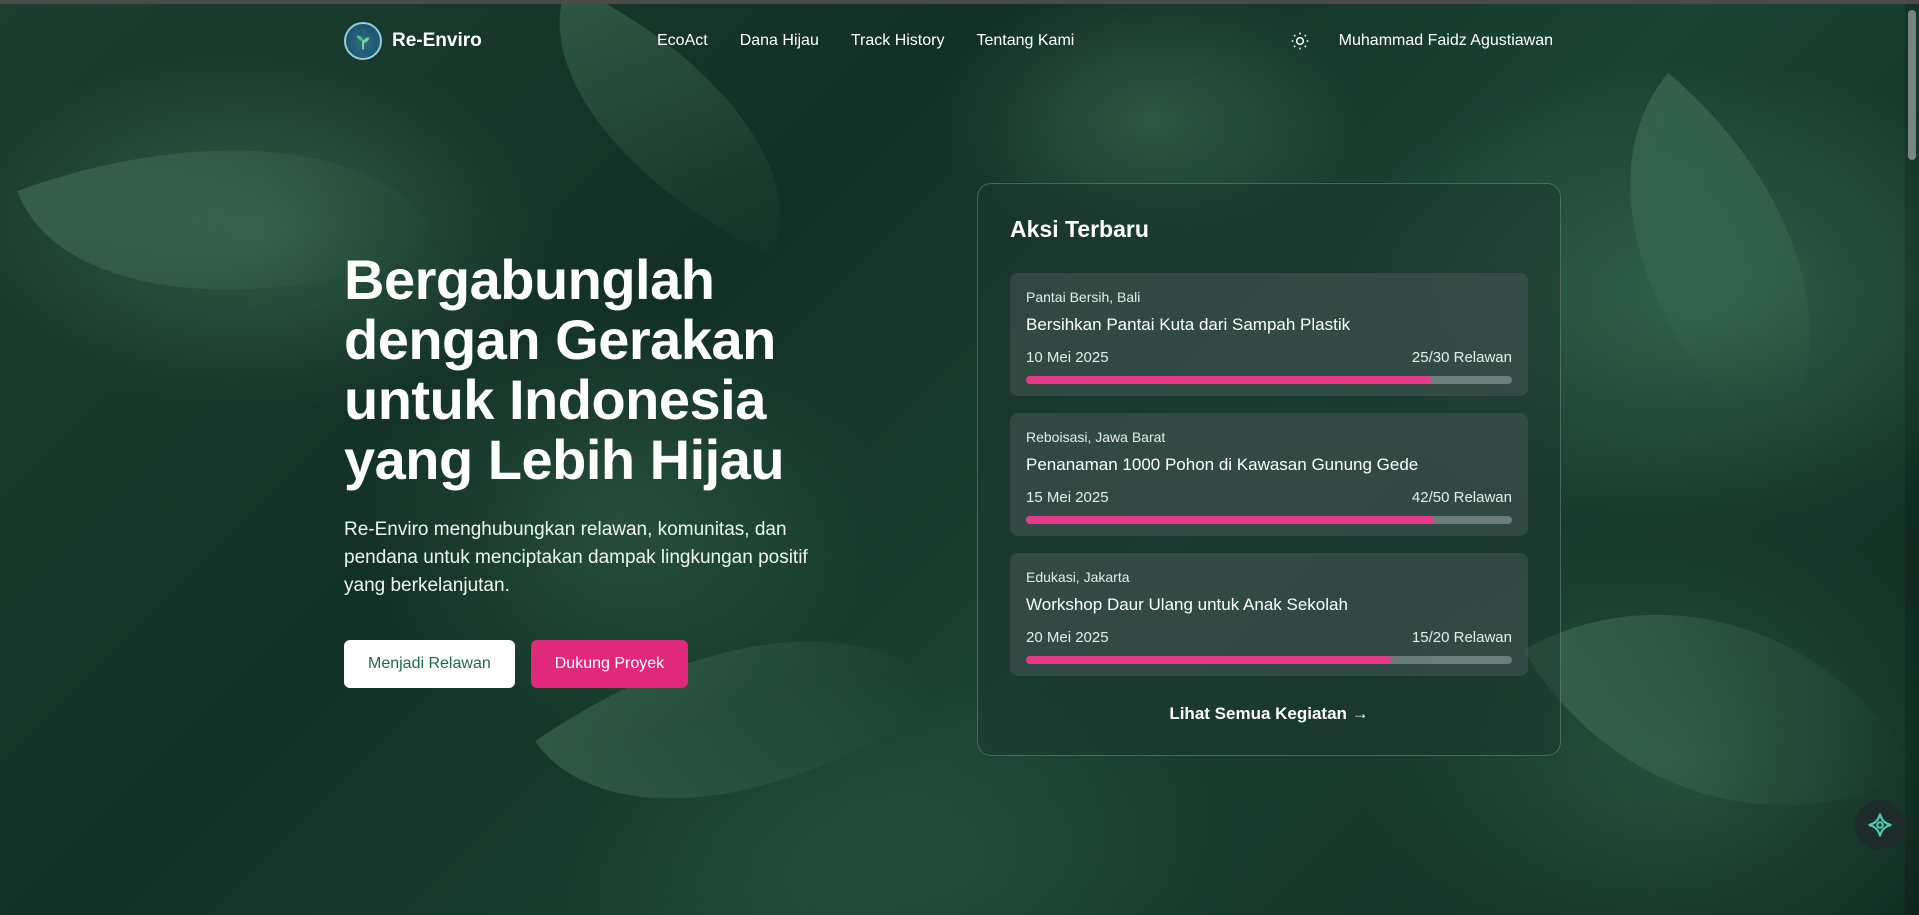  I want to click on window-top-border, so click(959, 2).